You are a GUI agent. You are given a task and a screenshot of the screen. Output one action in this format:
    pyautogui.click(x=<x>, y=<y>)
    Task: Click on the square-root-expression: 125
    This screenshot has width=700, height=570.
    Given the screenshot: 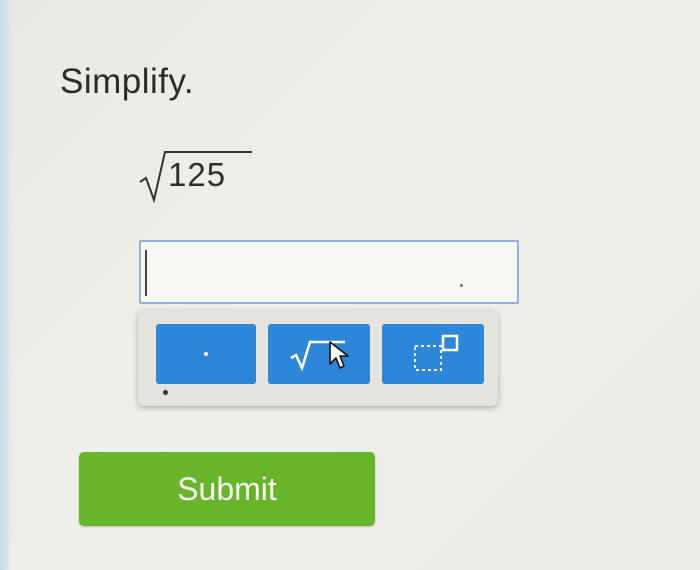 What is the action you would take?
    pyautogui.click(x=198, y=176)
    